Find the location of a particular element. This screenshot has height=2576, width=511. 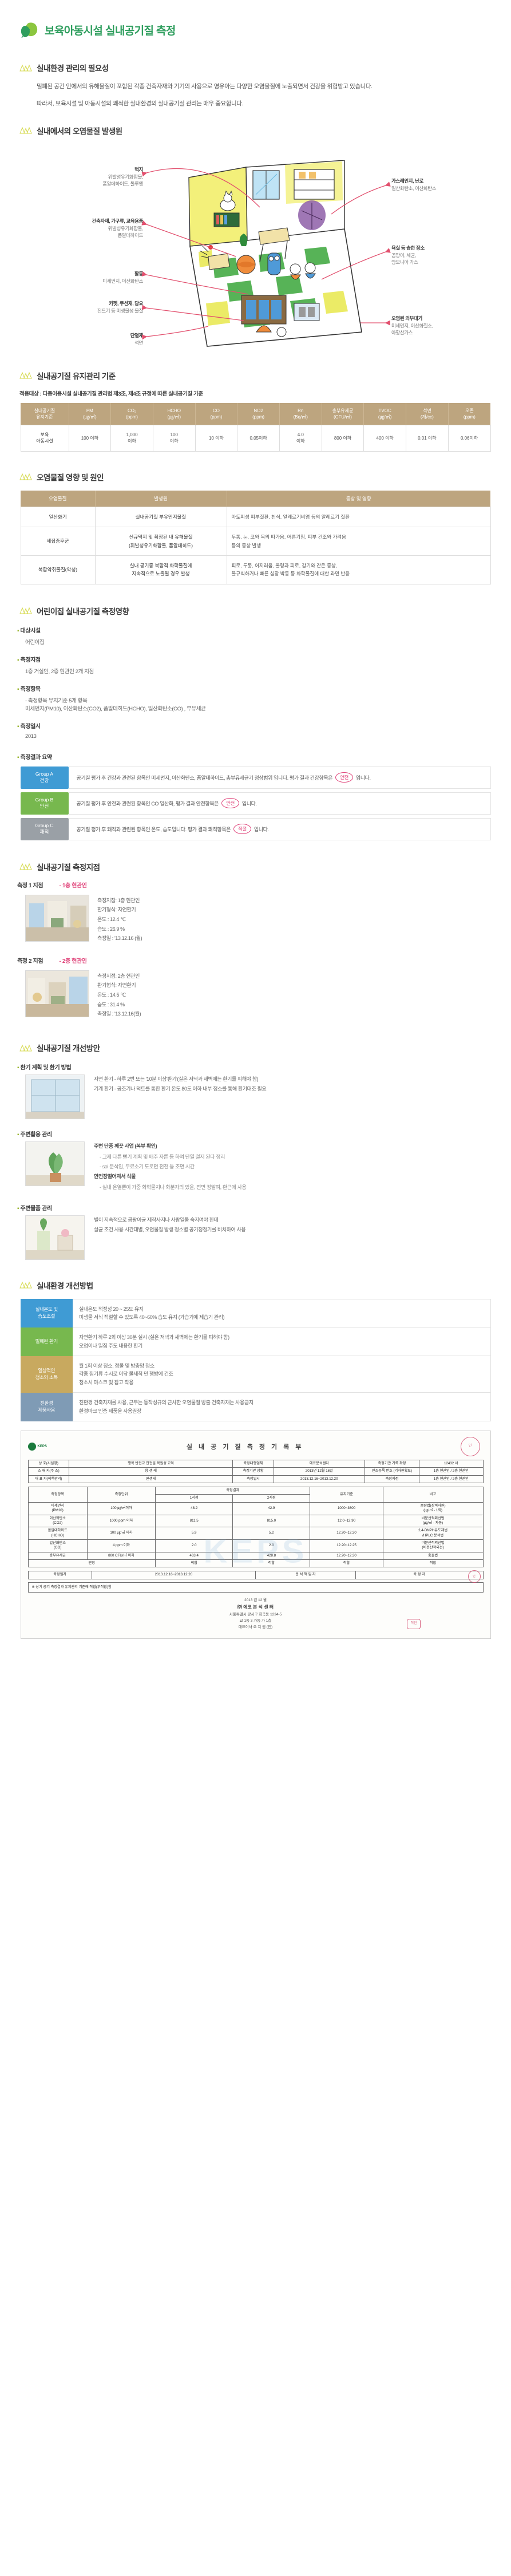

section-title: 실내공기질 개선방안 is located at coordinates (68, 1048).